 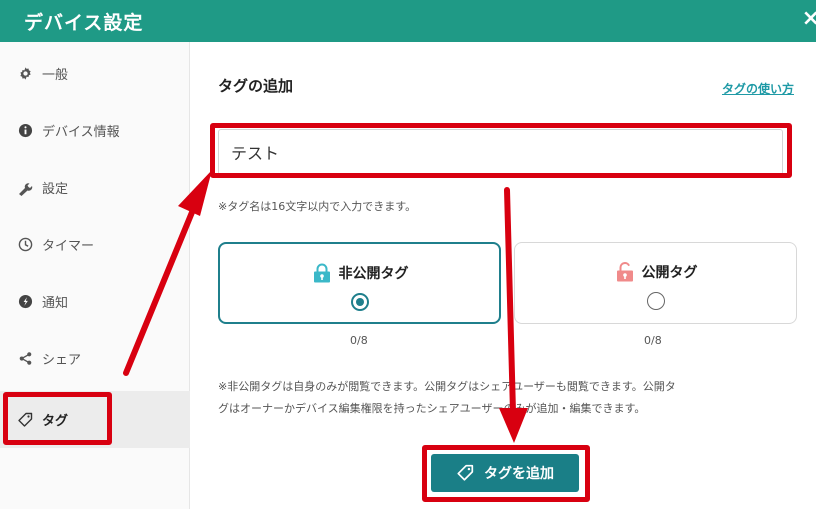 What do you see at coordinates (625, 272) in the screenshot?
I see `lock-open-icon` at bounding box center [625, 272].